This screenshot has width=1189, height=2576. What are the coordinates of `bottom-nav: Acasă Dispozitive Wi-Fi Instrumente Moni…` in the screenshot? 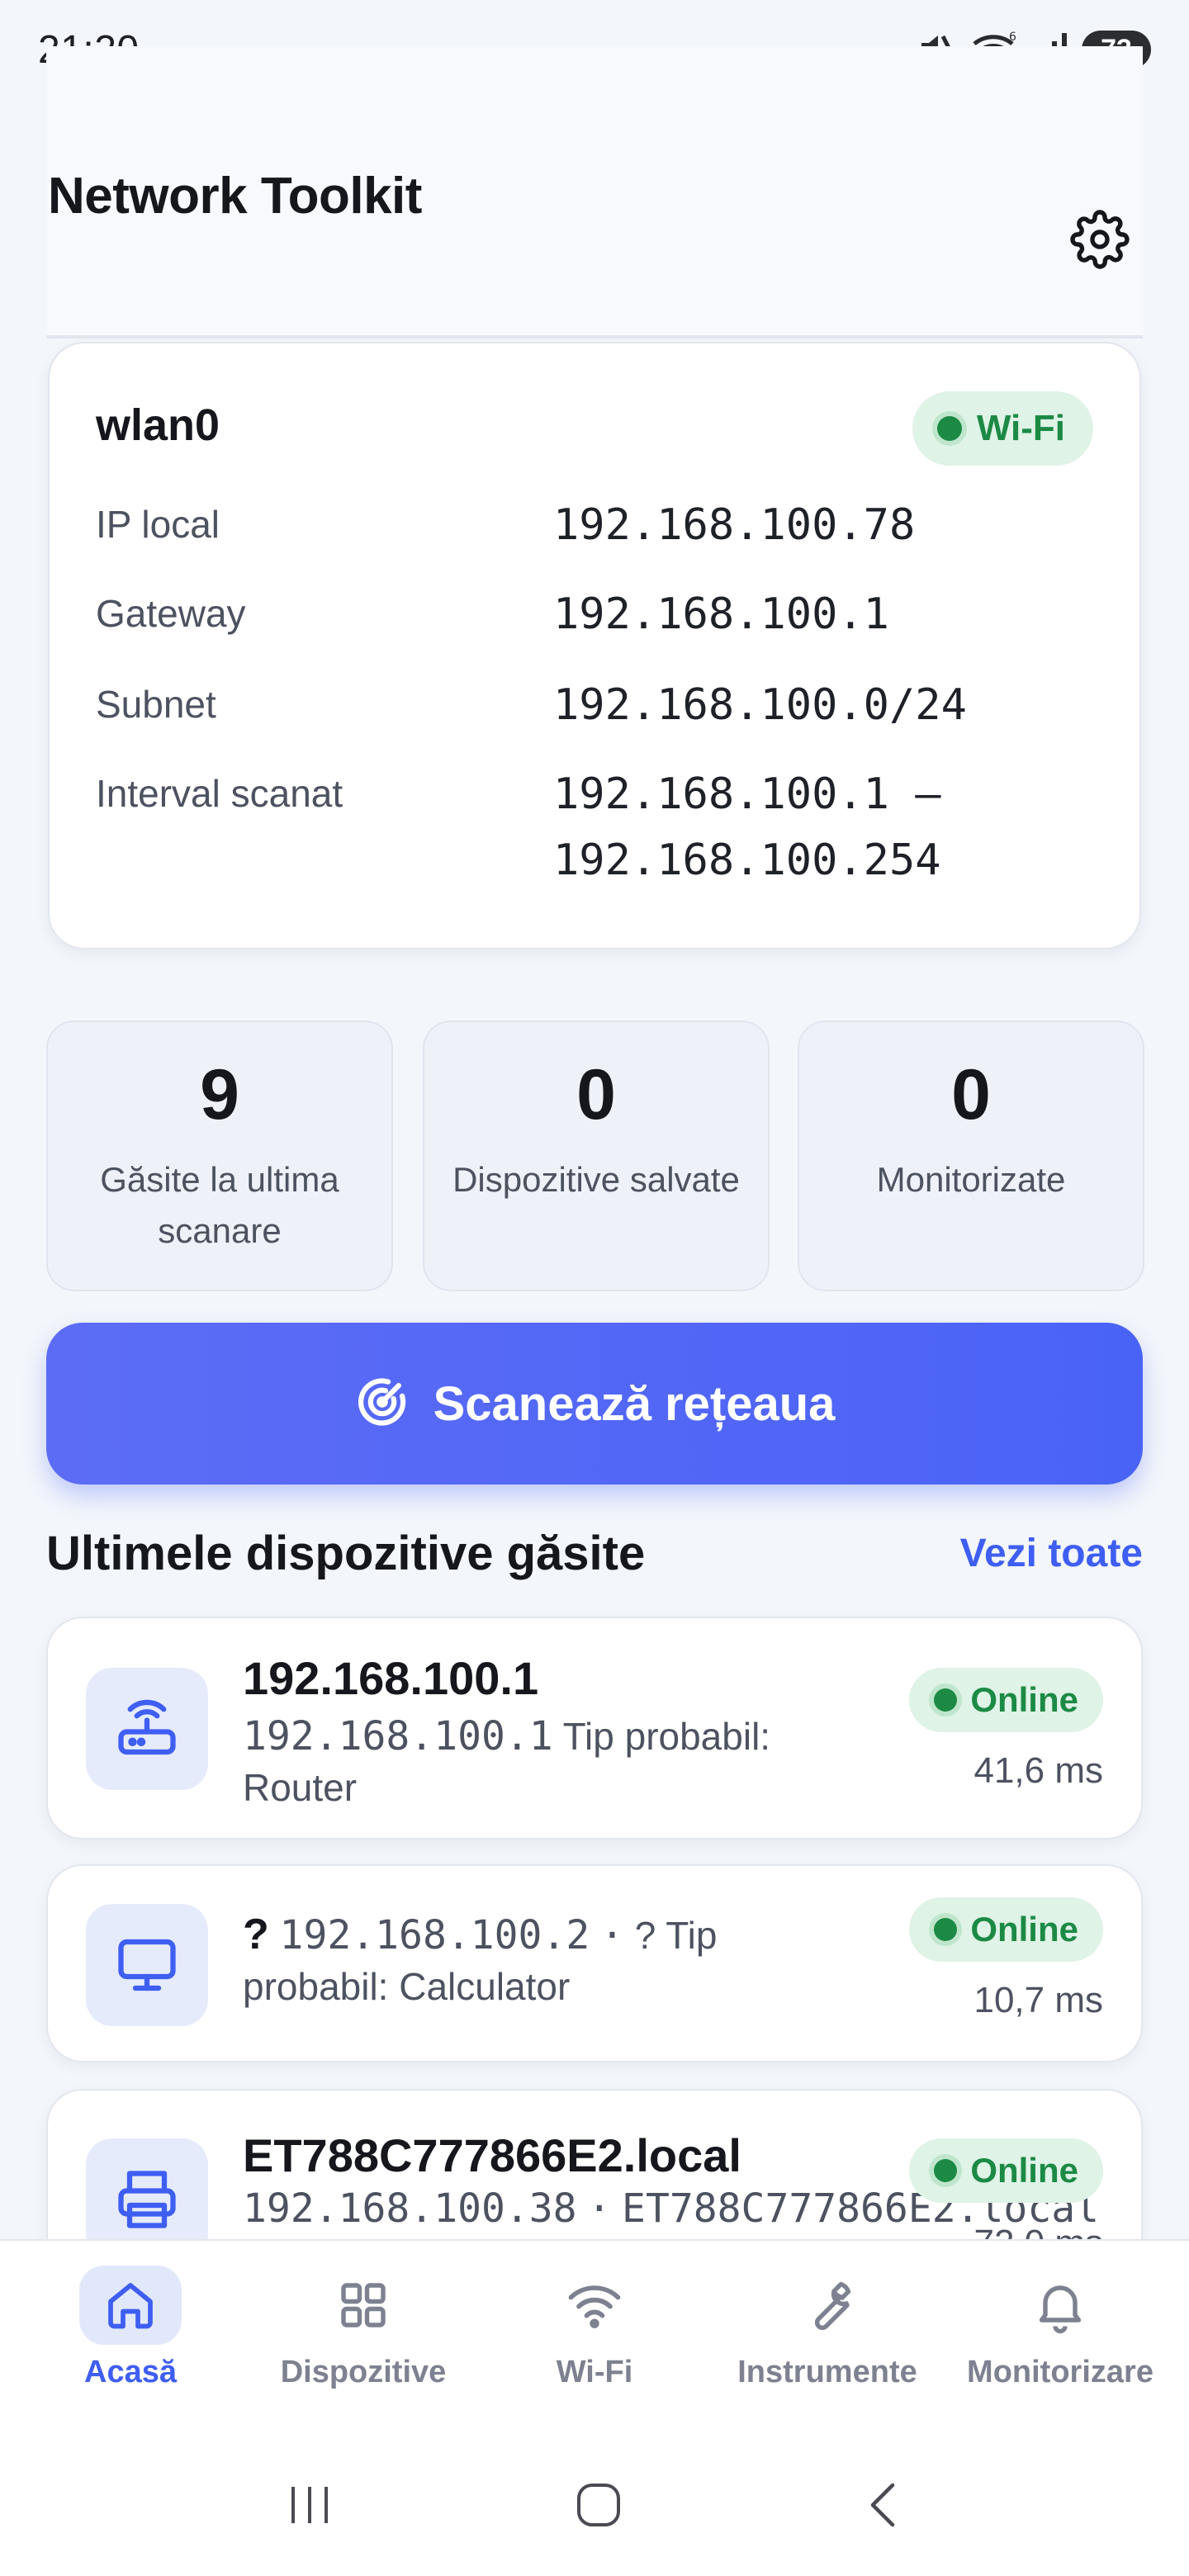 It's located at (594, 2338).